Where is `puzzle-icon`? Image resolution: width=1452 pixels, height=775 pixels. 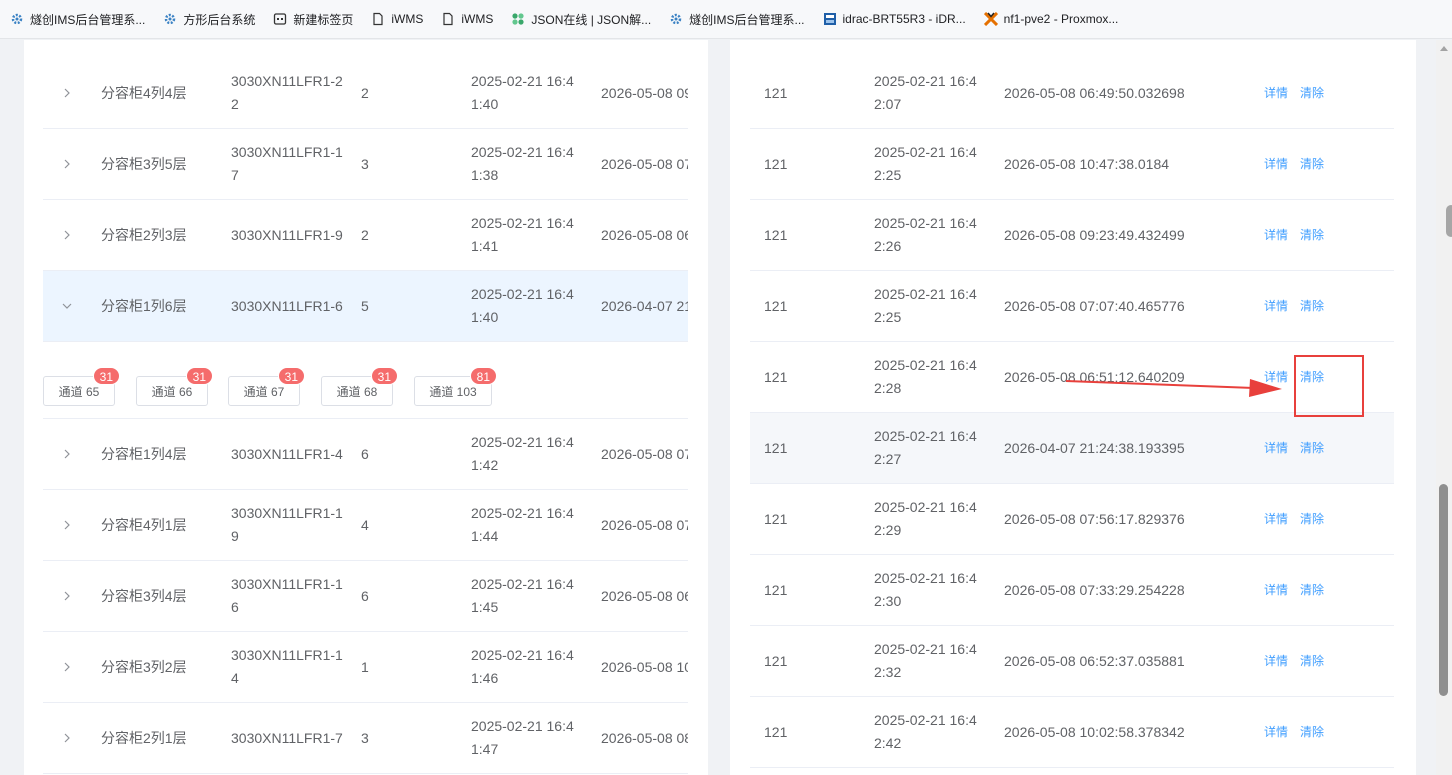 puzzle-icon is located at coordinates (518, 19).